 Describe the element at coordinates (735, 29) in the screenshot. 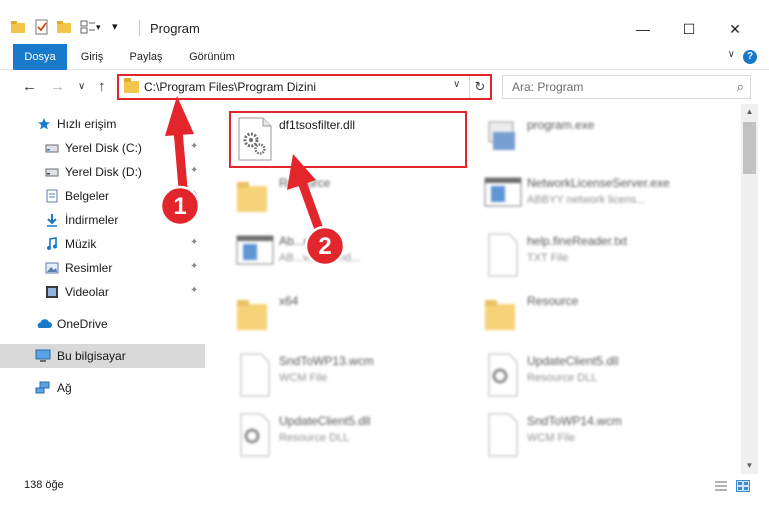

I see `close-button: ✕` at that location.